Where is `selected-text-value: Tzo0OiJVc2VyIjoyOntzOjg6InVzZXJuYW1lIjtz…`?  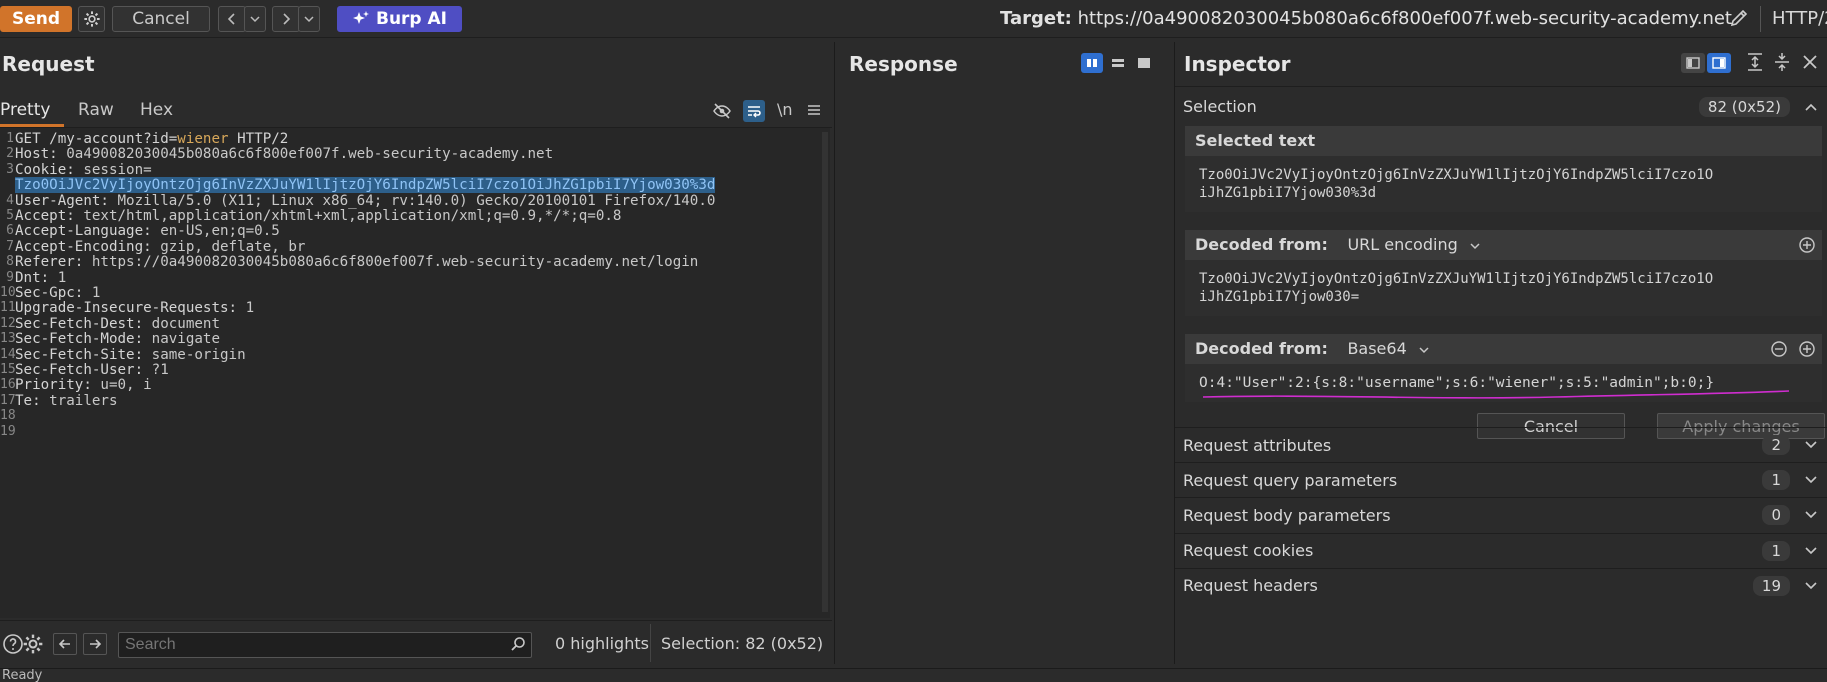
selected-text-value: Tzo0OiJVc2VyIjoyOntzOjg6InVzZXJuYW1lIjtz… is located at coordinates (1456, 184).